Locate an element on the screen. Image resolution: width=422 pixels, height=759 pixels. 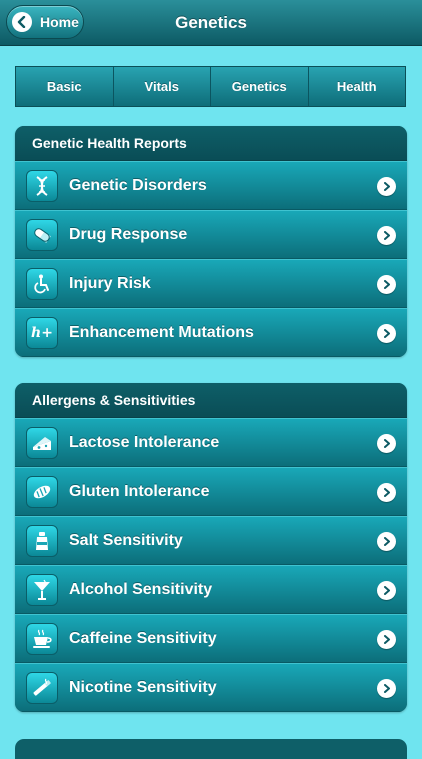
pill-icon is located at coordinates (42, 235).